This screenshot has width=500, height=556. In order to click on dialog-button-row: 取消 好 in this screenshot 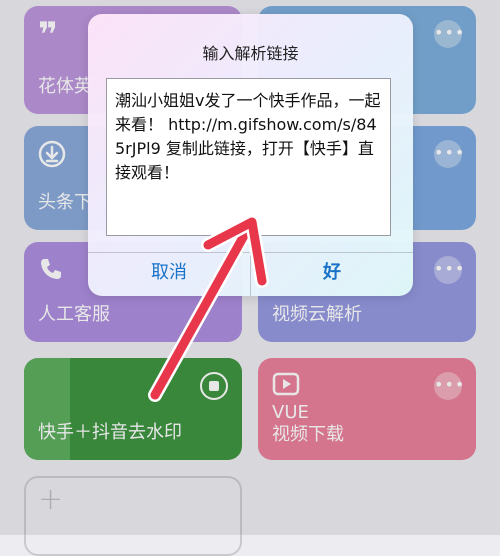, I will do `click(250, 274)`.